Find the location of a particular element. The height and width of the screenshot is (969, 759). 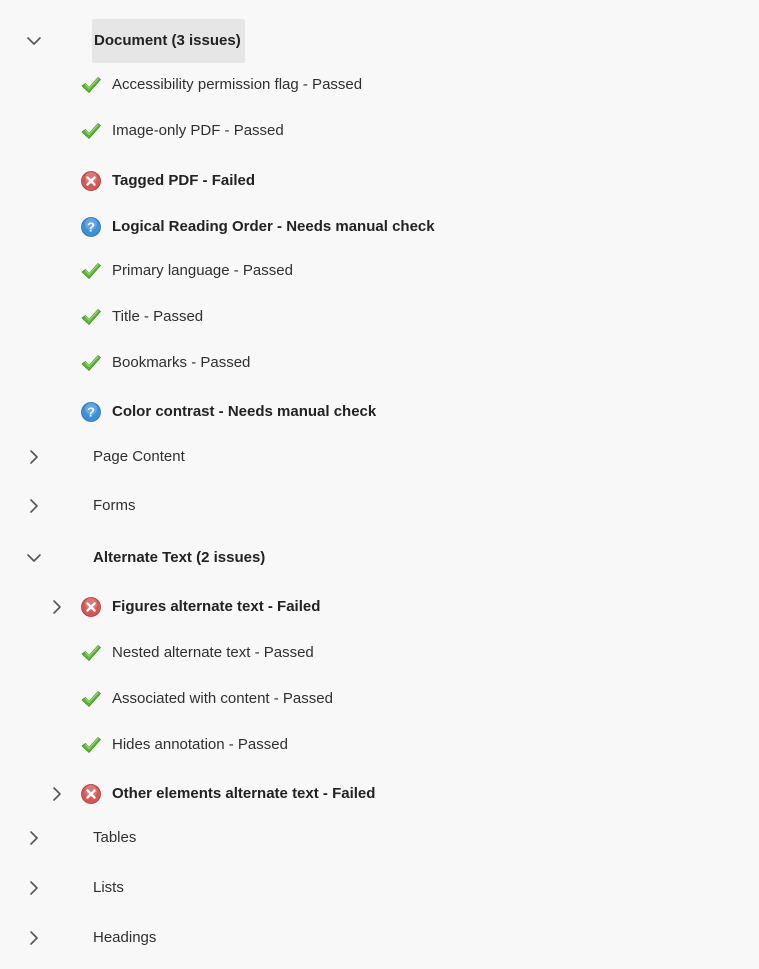

category-row: Headings is located at coordinates (379, 938).